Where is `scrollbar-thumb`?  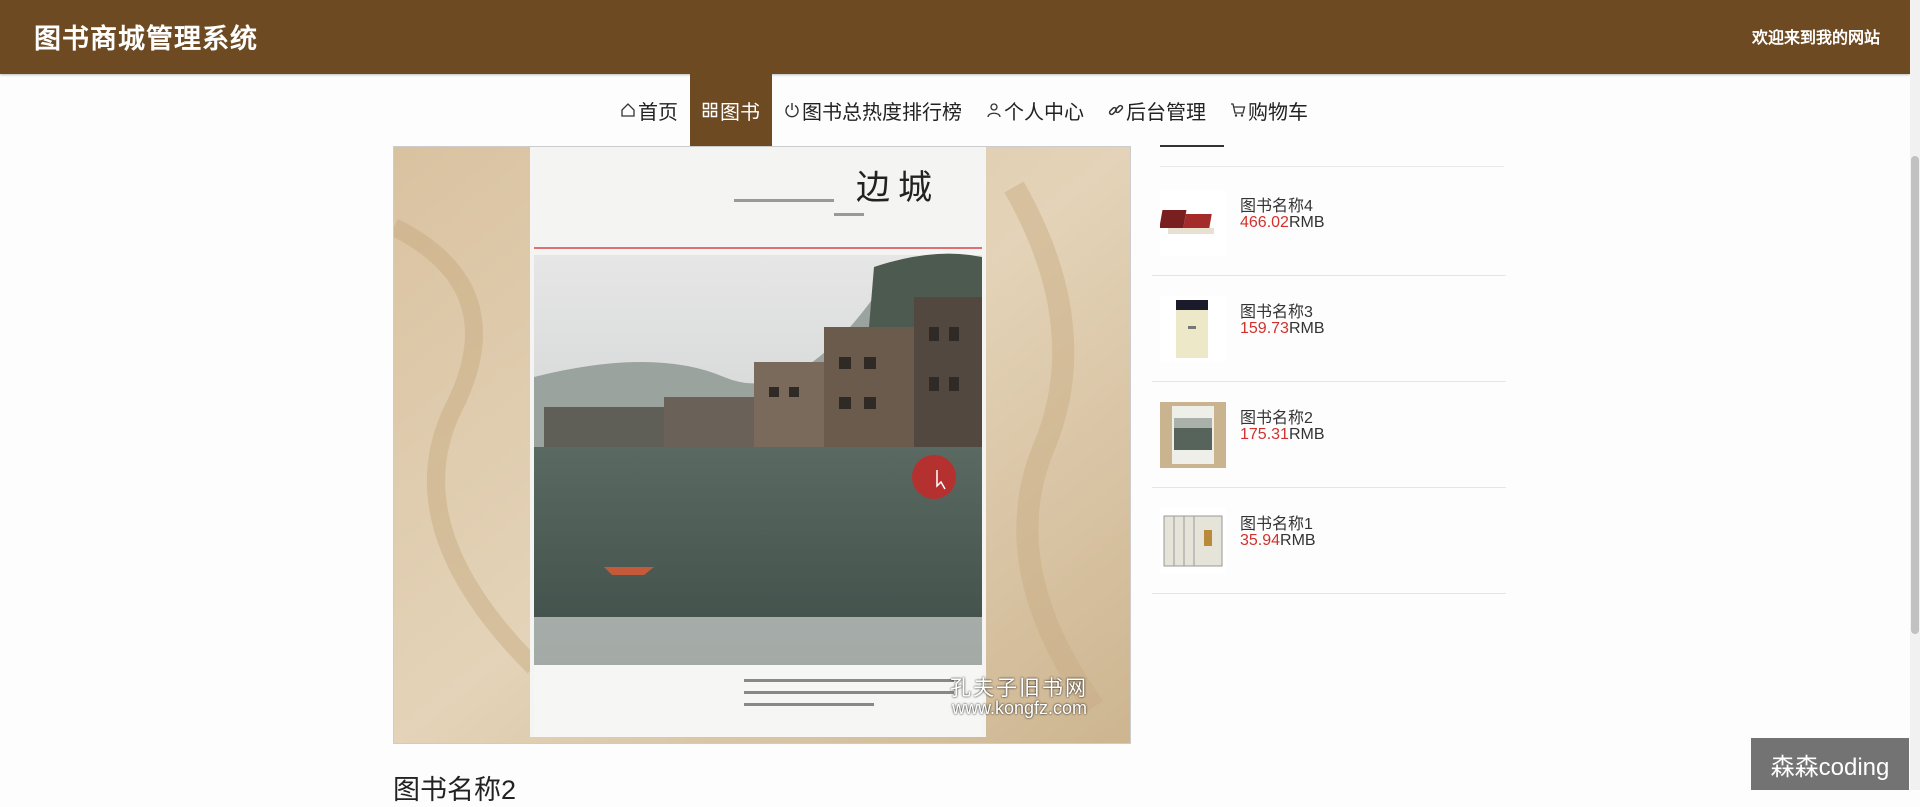 scrollbar-thumb is located at coordinates (1915, 395).